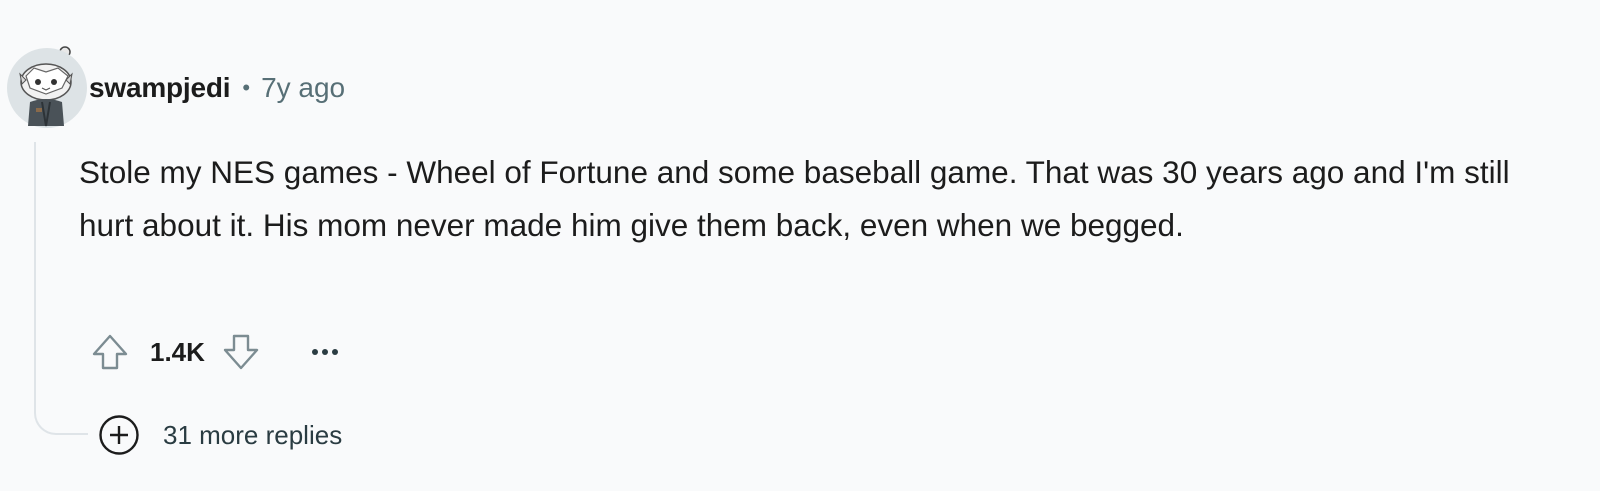  What do you see at coordinates (303, 88) in the screenshot?
I see `comment-timestamp: 7y ago` at bounding box center [303, 88].